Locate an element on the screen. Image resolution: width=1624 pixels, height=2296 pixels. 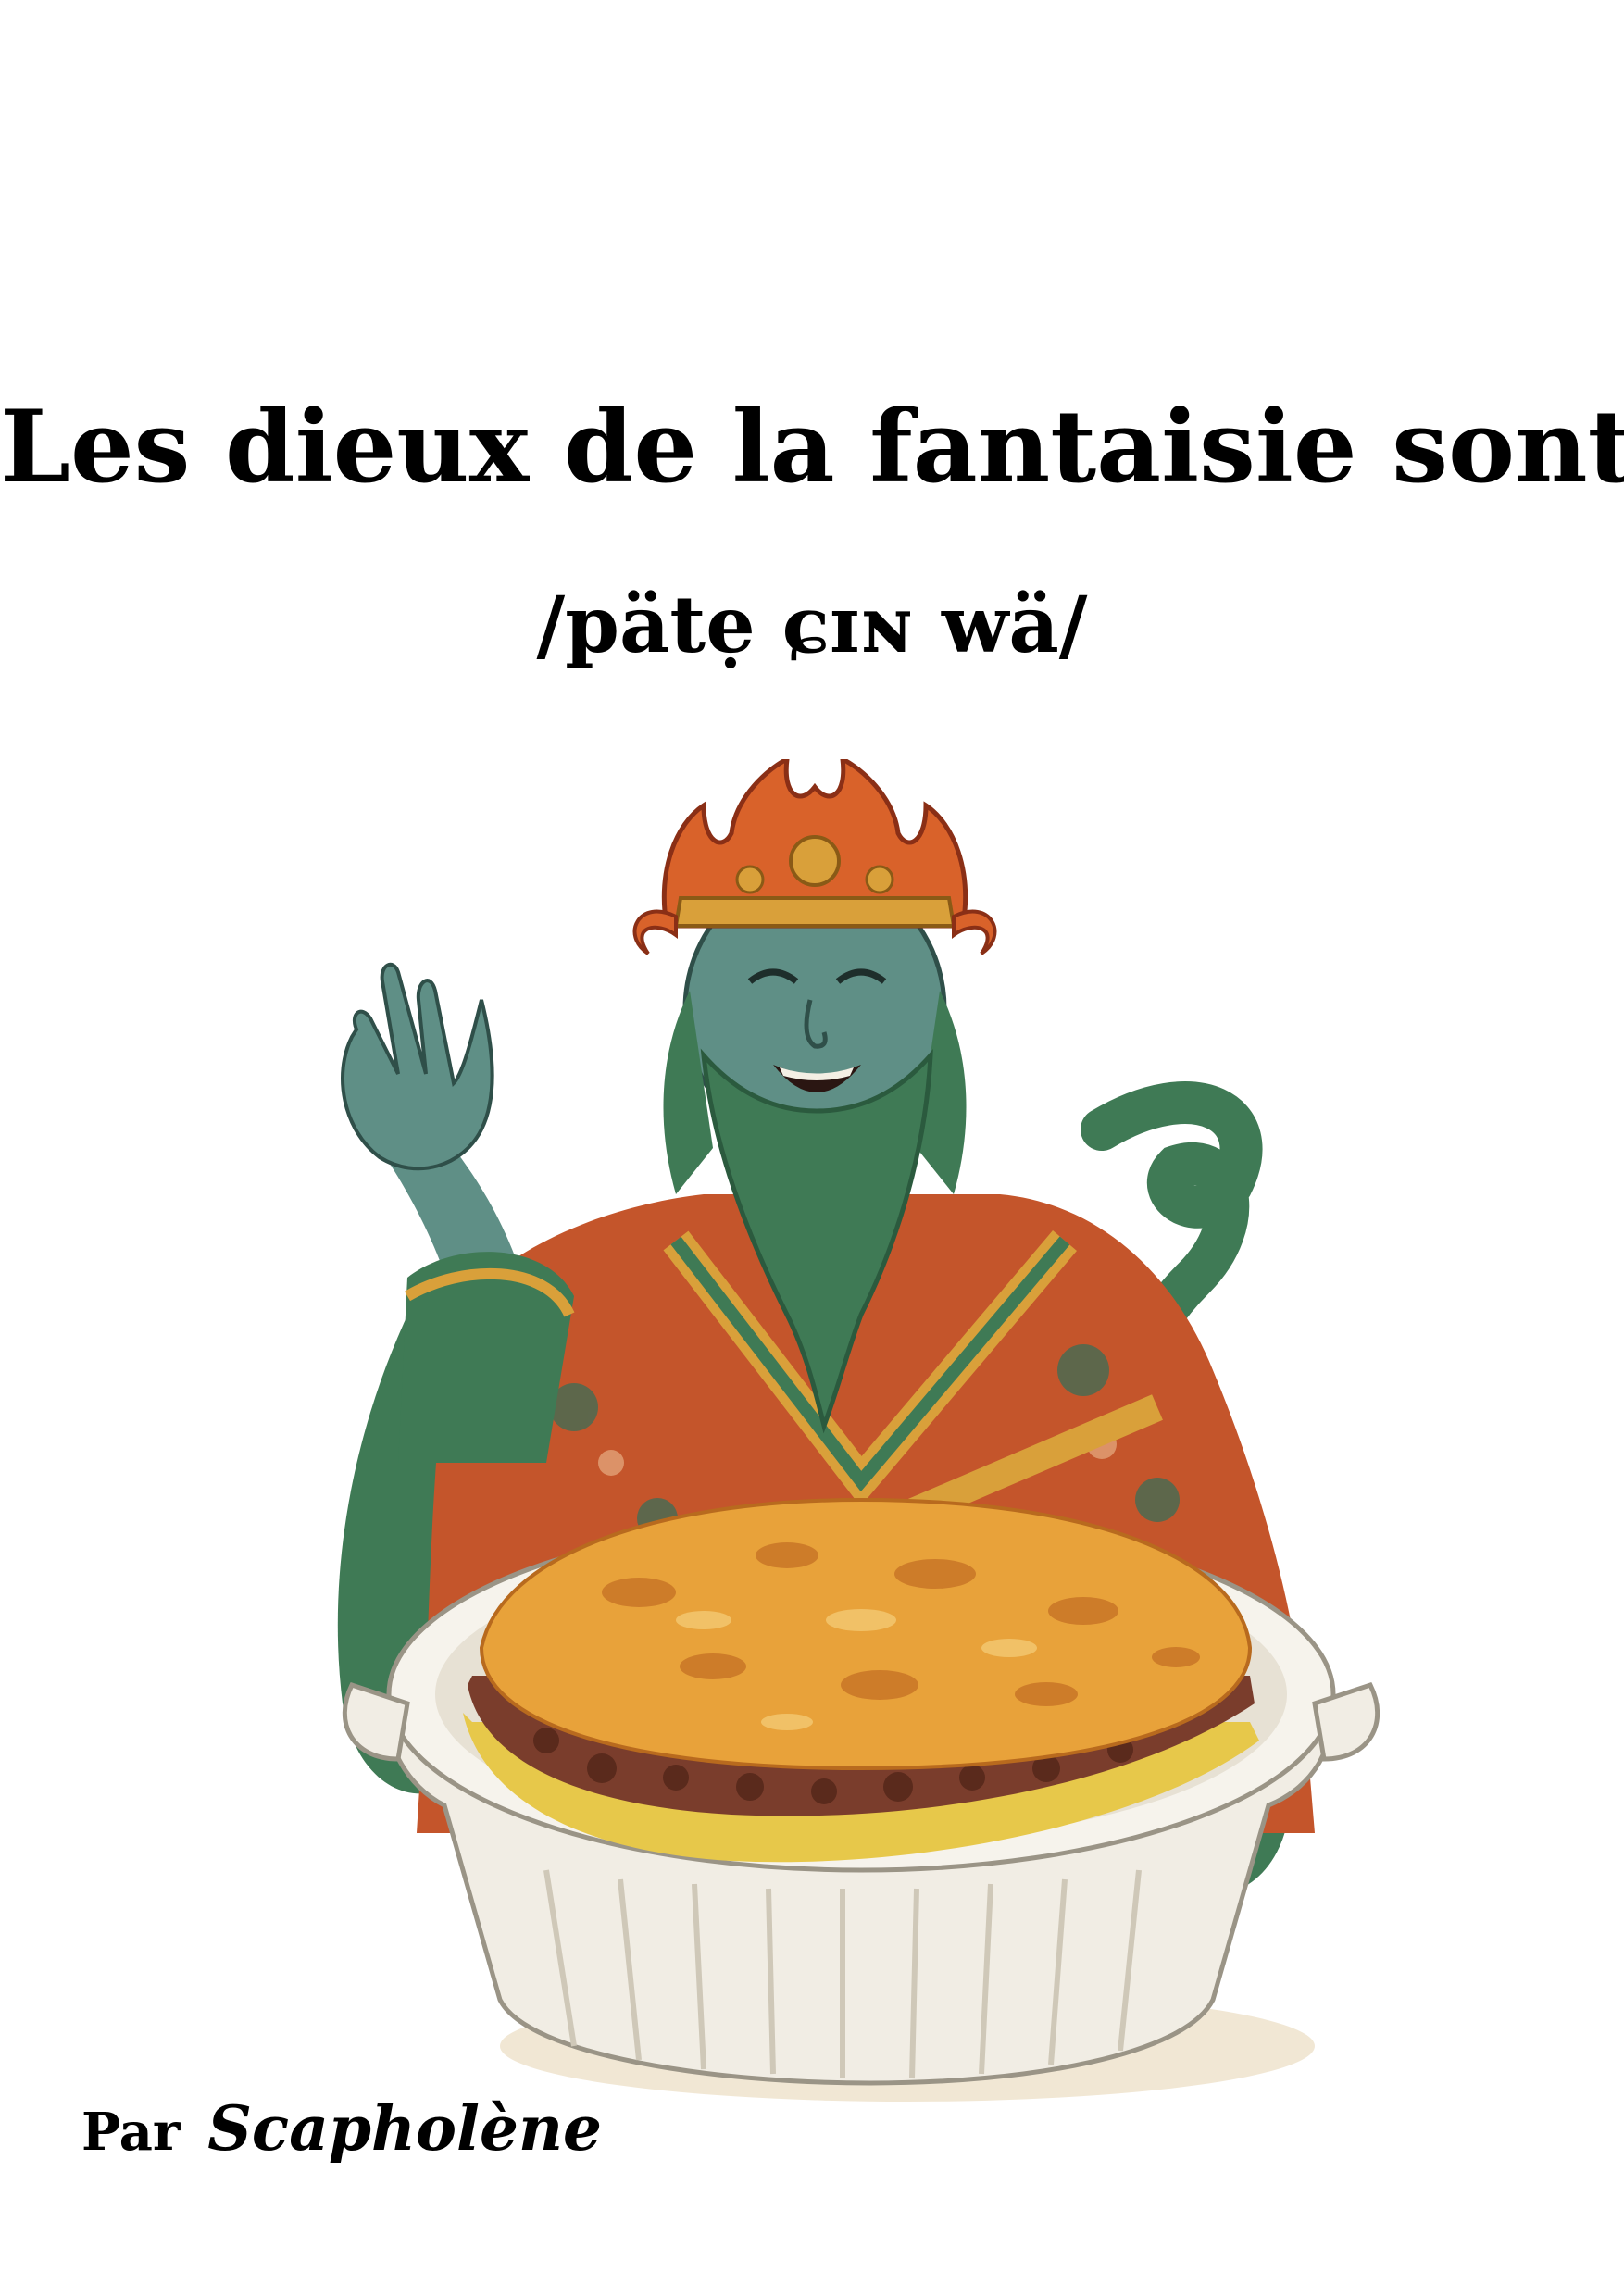
byline: Par Scapholène is located at coordinates (341, 2128).